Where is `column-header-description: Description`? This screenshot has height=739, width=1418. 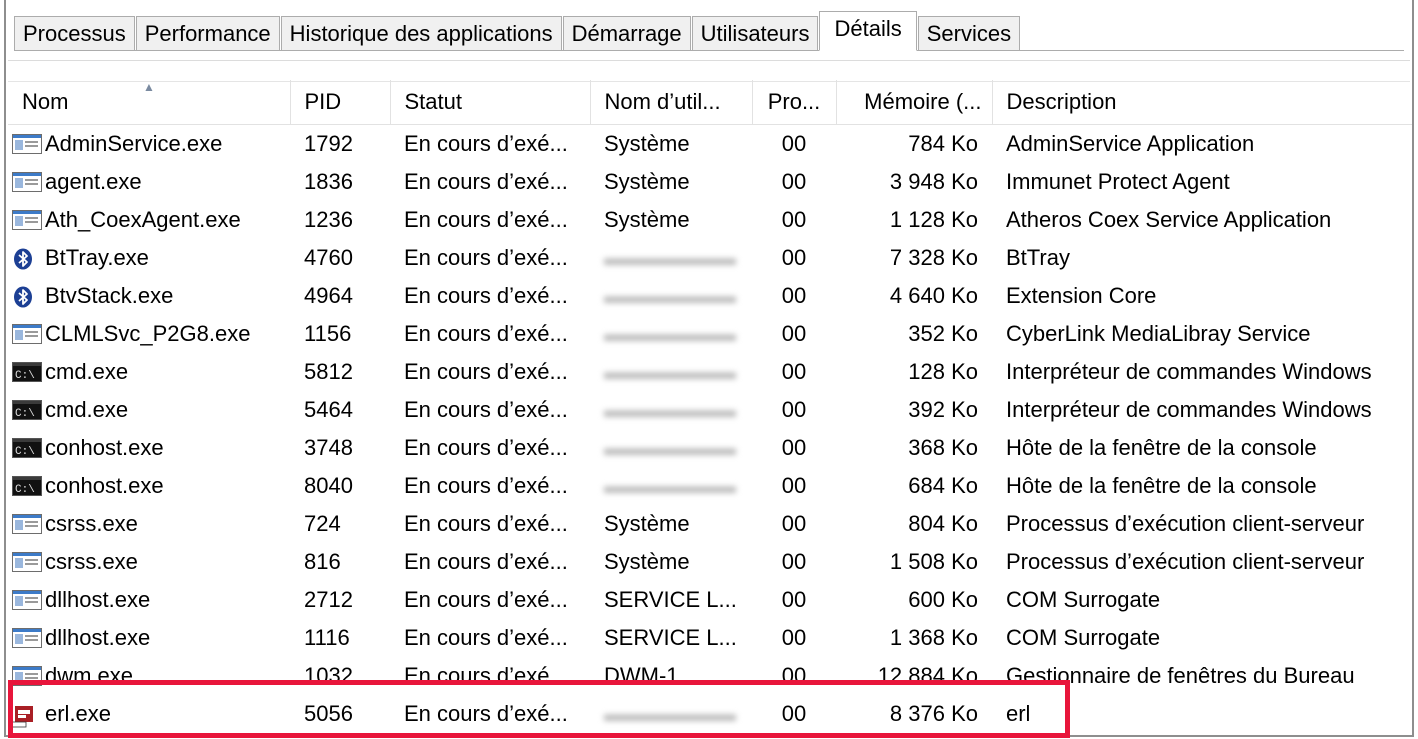
column-header-description: Description is located at coordinates (1202, 102).